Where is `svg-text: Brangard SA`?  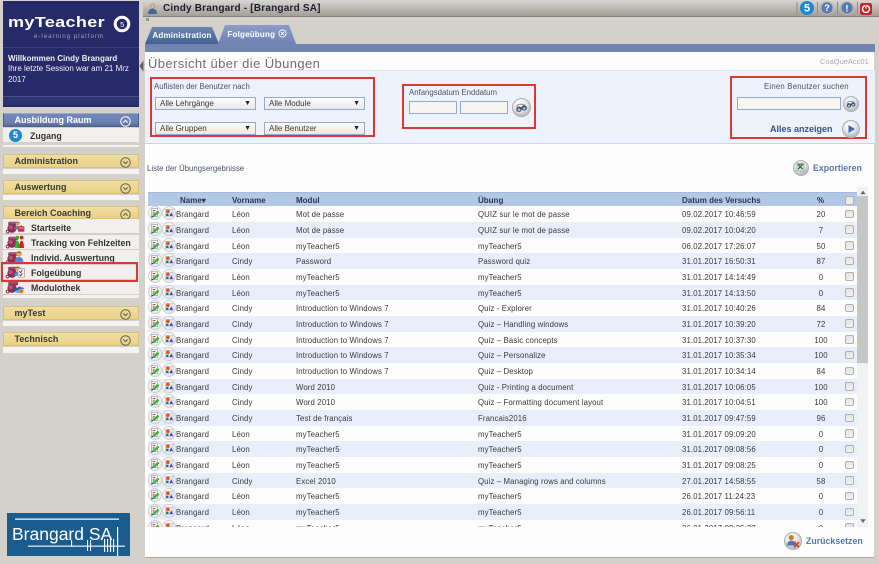
svg-text: Brangard SA is located at coordinates (62, 534).